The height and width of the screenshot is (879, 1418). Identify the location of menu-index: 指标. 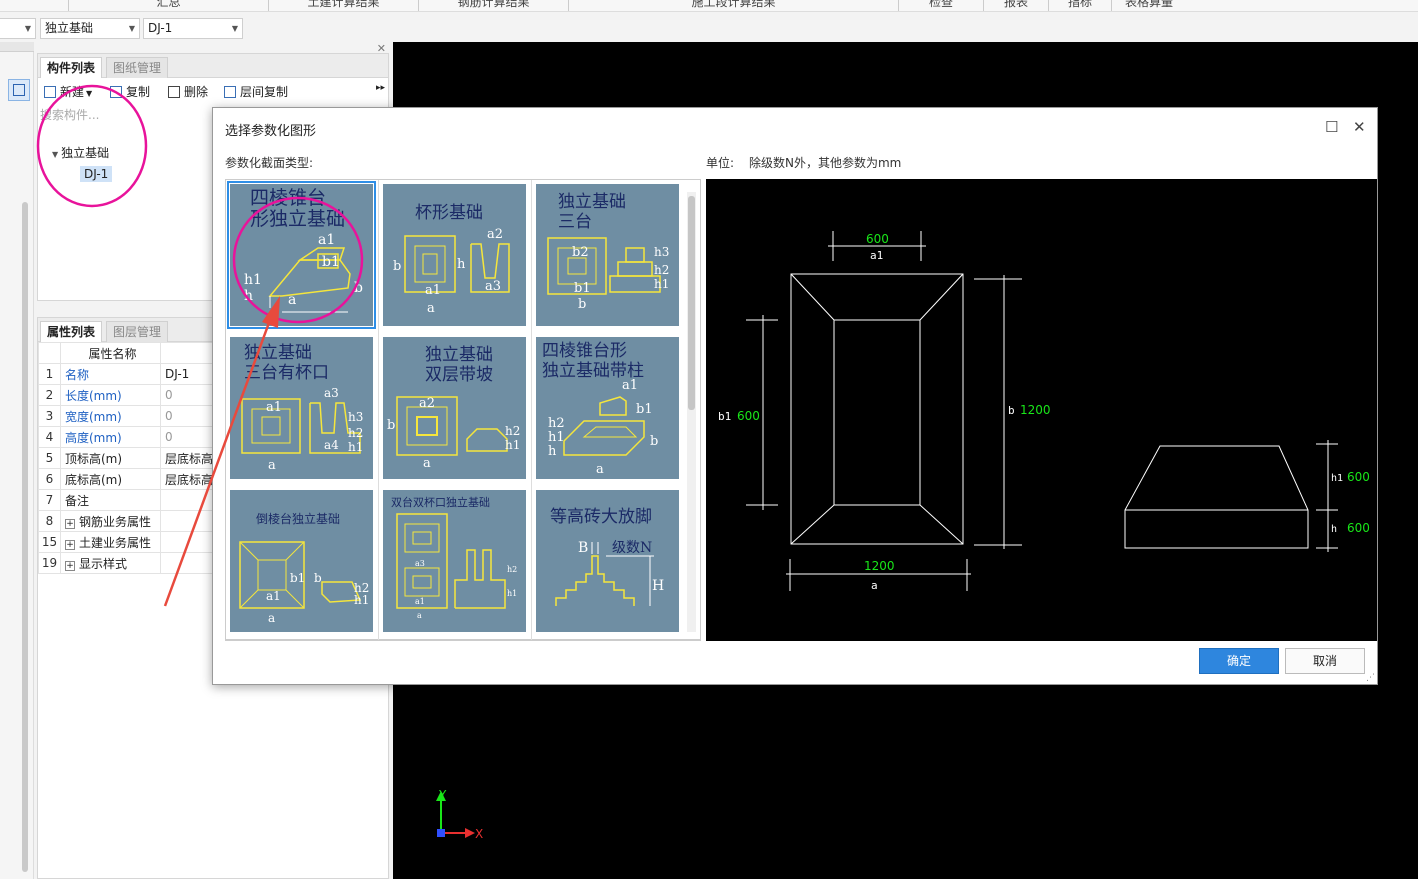
(1079, 5).